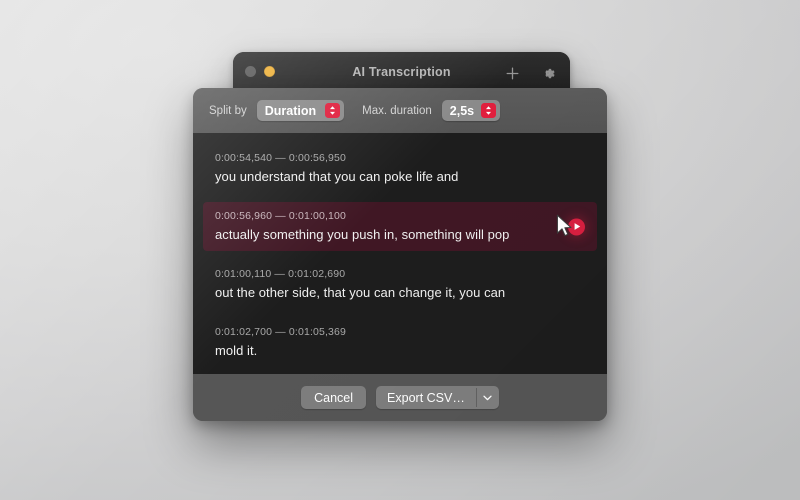 The image size is (800, 500). What do you see at coordinates (333, 110) in the screenshot?
I see `split-by-stepper-icon` at bounding box center [333, 110].